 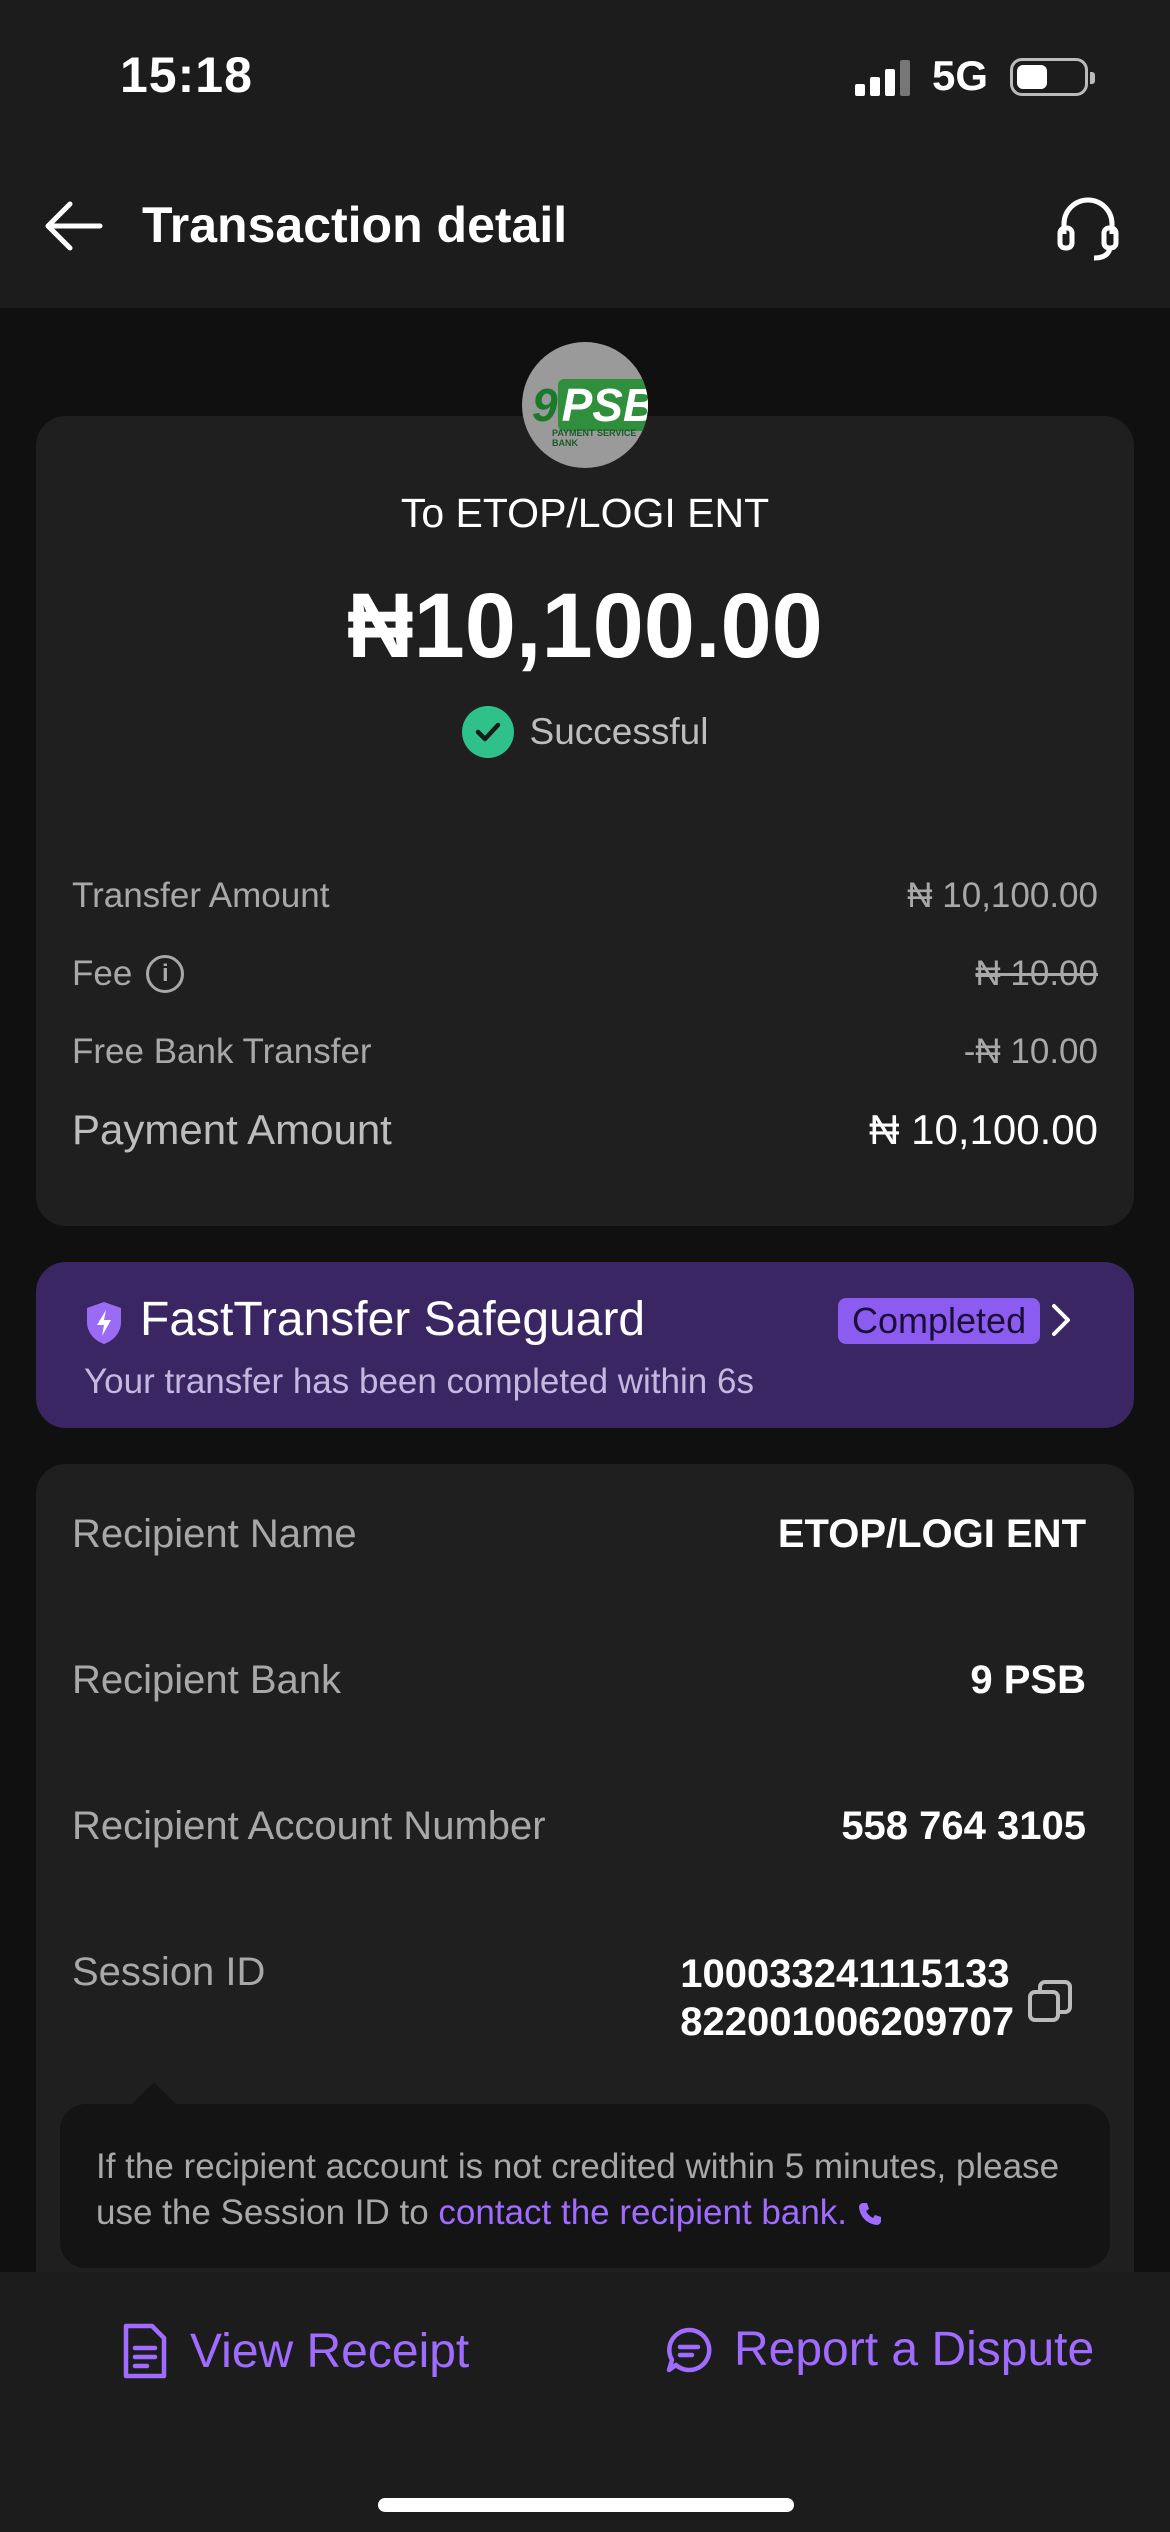 What do you see at coordinates (201, 895) in the screenshot?
I see `transfer-amount-label: Transfer Amount` at bounding box center [201, 895].